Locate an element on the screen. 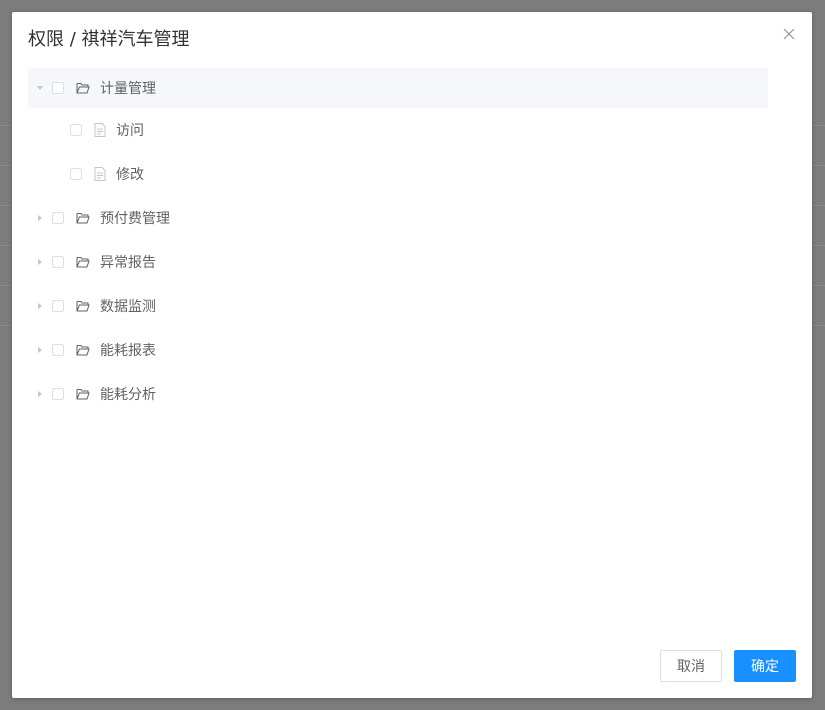 This screenshot has width=825, height=710. caret-down-icon is located at coordinates (40, 88).